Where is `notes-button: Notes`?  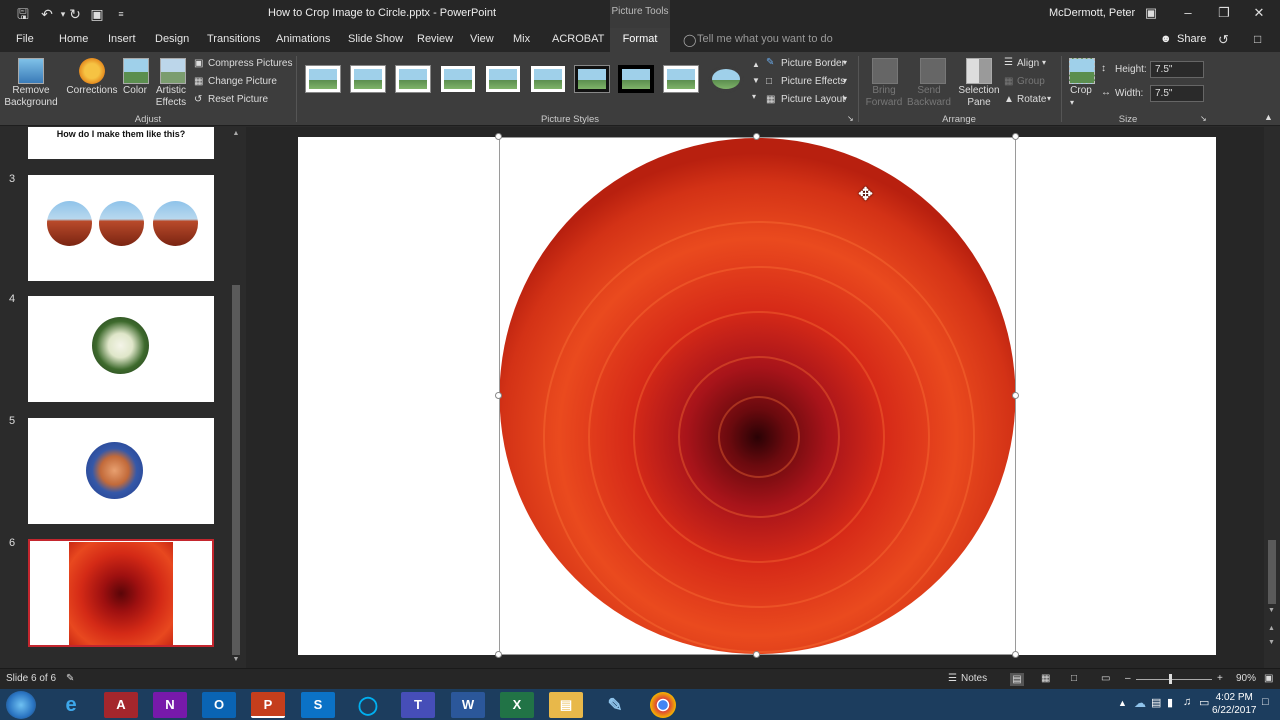 notes-button: Notes is located at coordinates (974, 678).